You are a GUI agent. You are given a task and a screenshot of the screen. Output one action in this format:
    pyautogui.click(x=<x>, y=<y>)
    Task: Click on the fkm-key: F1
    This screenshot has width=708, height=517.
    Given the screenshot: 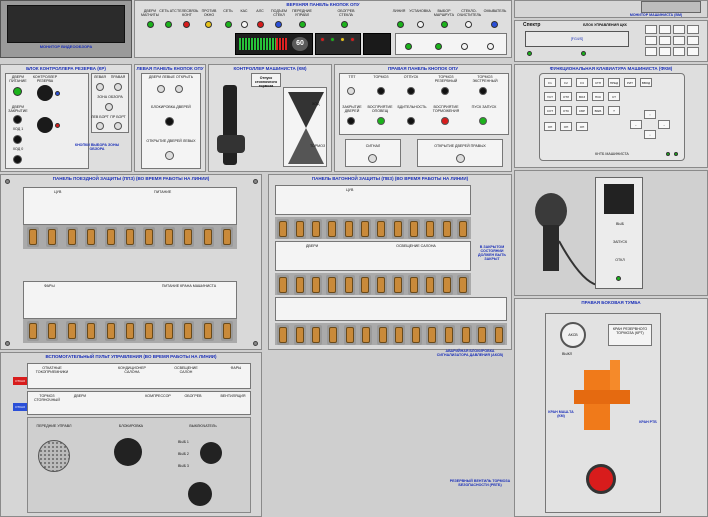 What is the action you would take?
    pyautogui.click(x=550, y=82)
    